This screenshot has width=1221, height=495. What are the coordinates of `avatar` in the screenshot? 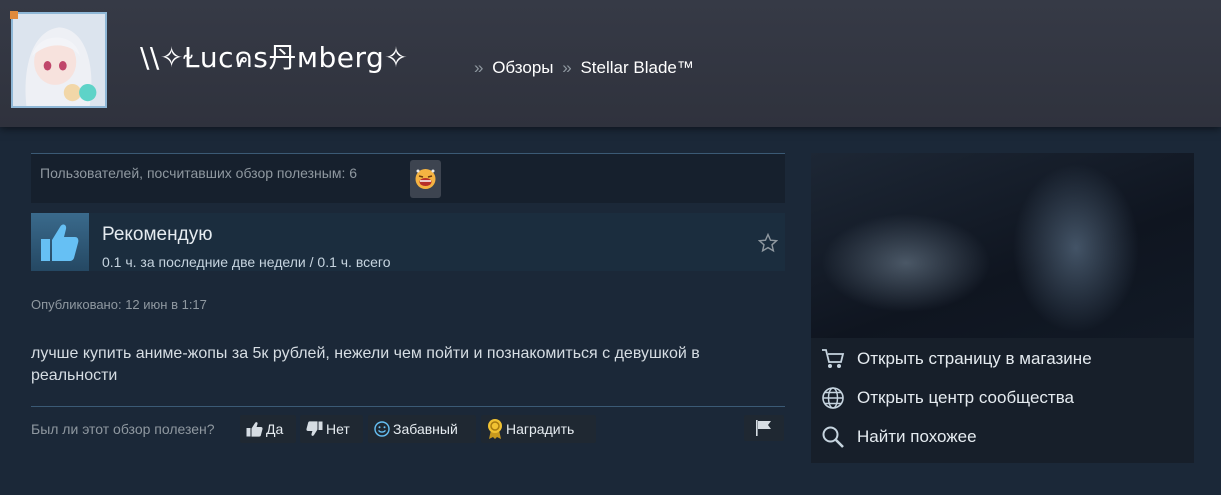 It's located at (58, 59).